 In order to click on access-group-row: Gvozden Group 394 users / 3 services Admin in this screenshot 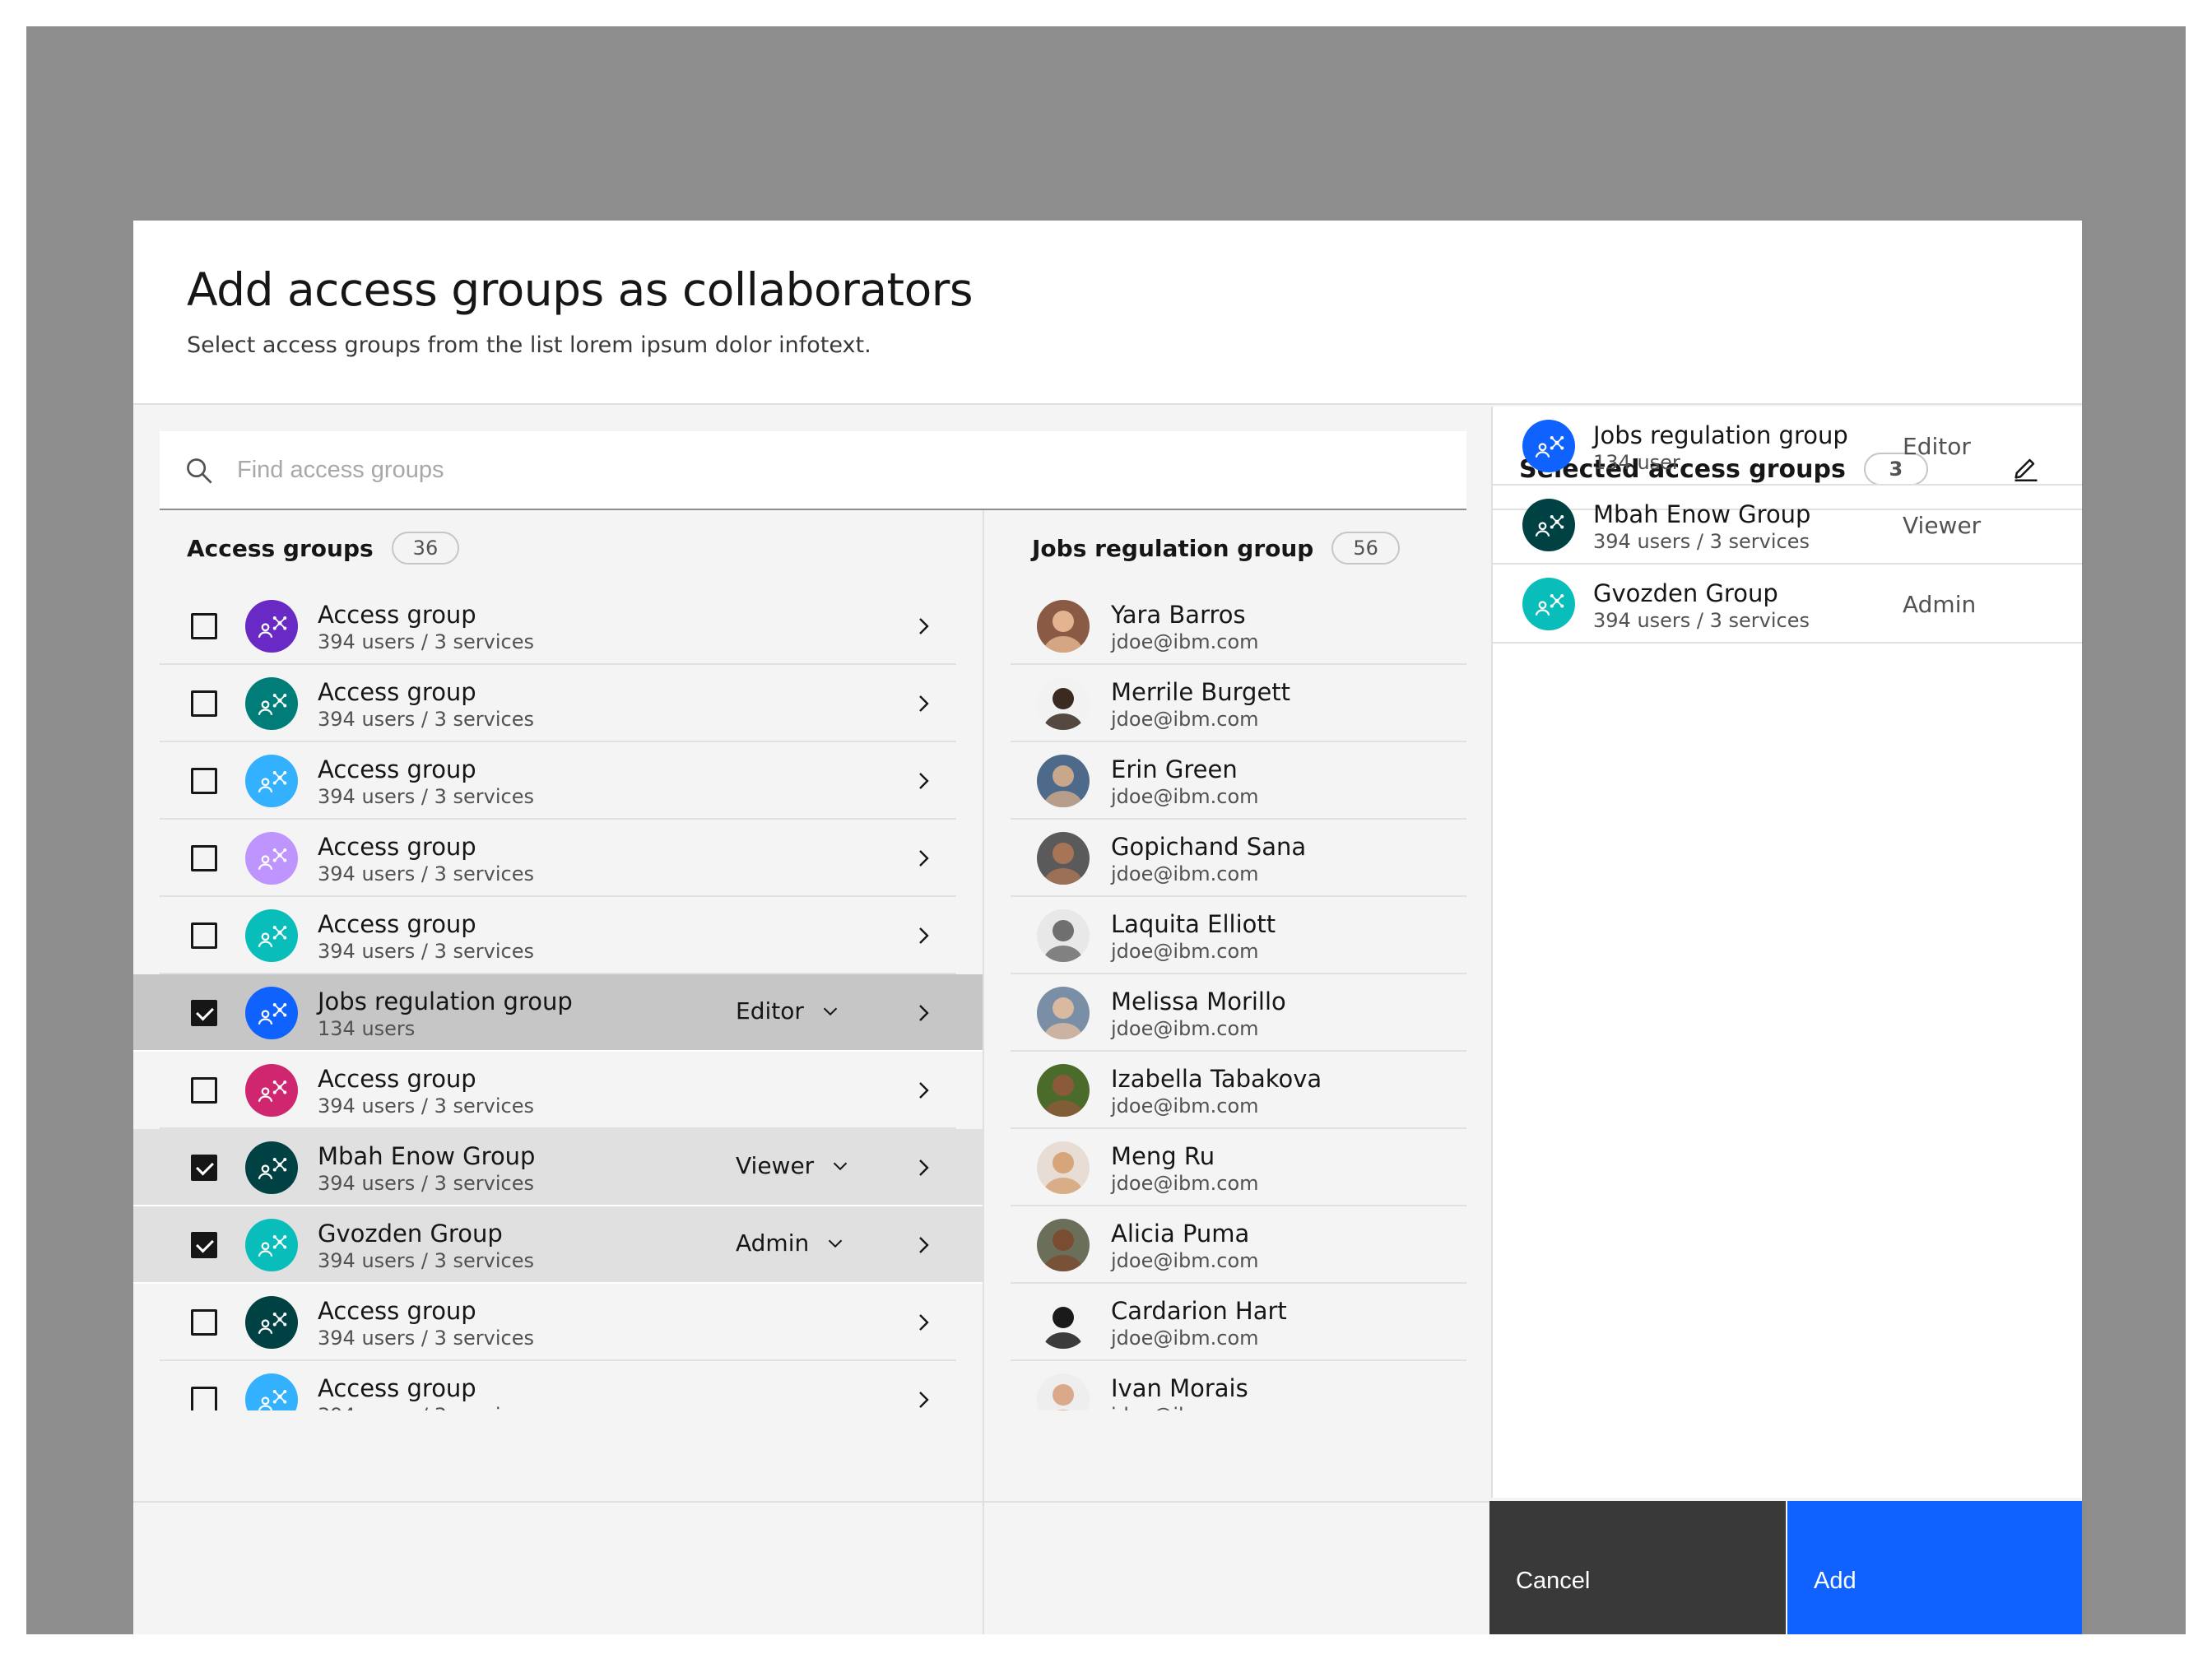, I will do `click(558, 1245)`.